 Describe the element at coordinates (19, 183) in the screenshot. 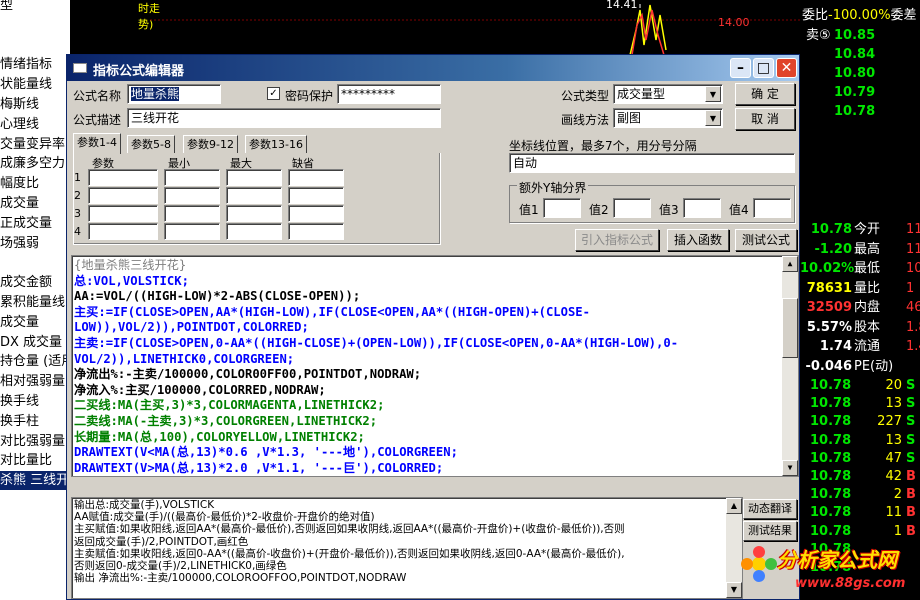

I see `indicator-list-item: 幅度比` at that location.